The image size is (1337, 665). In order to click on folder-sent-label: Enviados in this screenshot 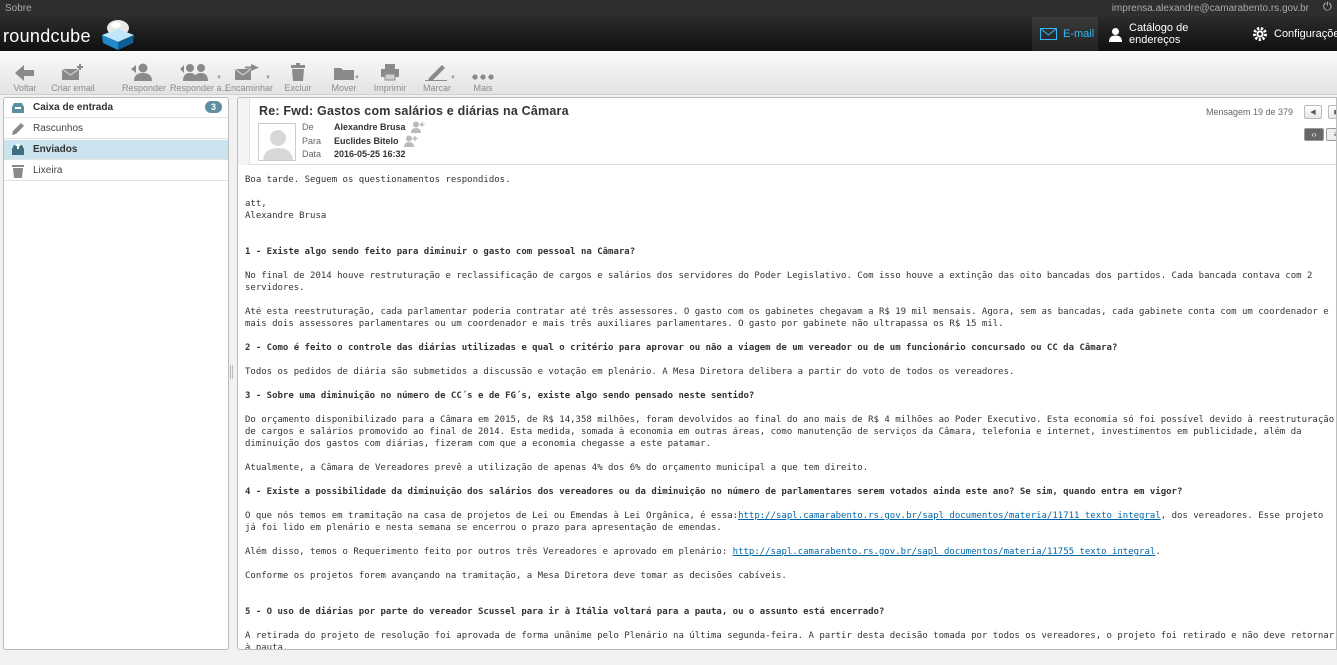, I will do `click(55, 149)`.